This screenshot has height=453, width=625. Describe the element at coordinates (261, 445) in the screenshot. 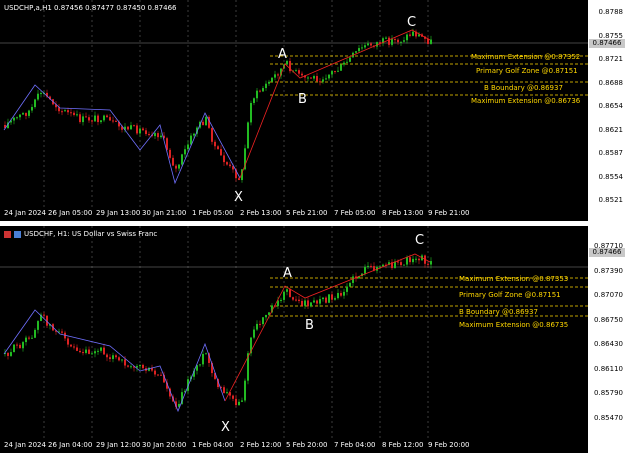

I see `time-tick-label: 2 Feb 12:00` at that location.